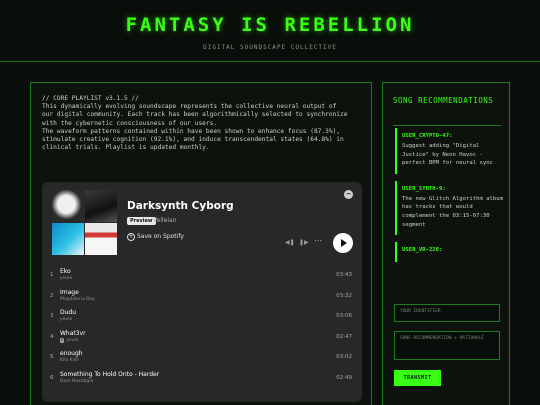 The height and width of the screenshot is (405, 540). I want to click on transmit-button: TRANSMIT, so click(417, 378).